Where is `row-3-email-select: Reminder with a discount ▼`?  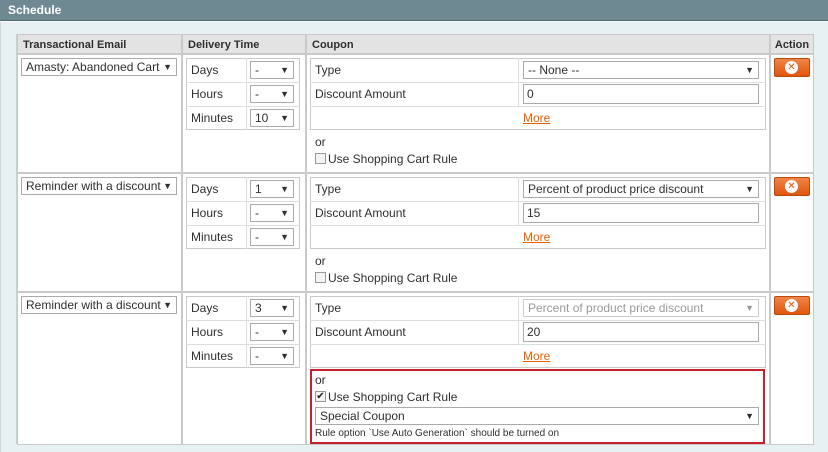 row-3-email-select: Reminder with a discount ▼ is located at coordinates (99, 305).